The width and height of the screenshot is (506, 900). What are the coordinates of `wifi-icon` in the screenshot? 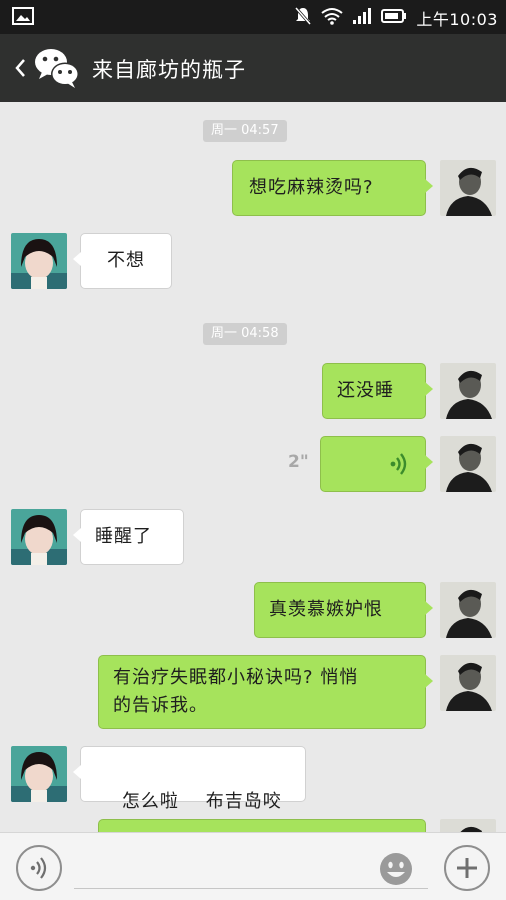 It's located at (332, 18).